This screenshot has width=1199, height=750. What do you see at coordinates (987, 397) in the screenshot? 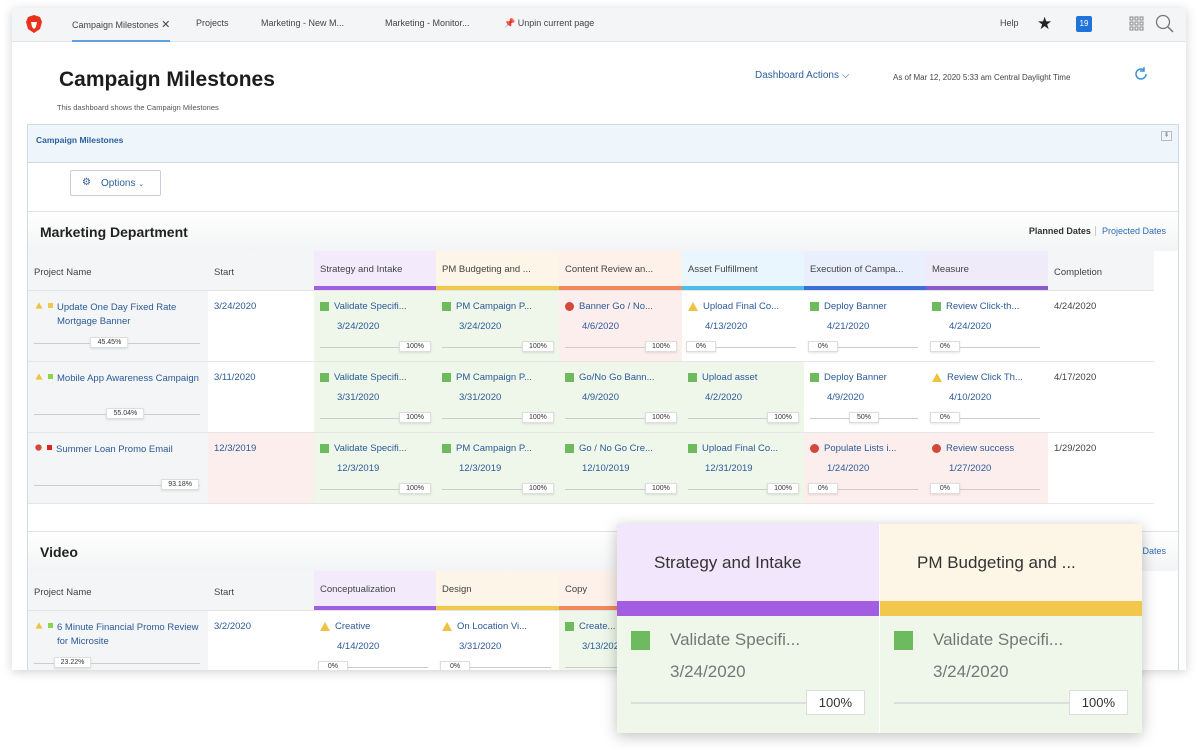
I see `milestone-cell: Review Click Th... 4/10/2020 0%` at bounding box center [987, 397].